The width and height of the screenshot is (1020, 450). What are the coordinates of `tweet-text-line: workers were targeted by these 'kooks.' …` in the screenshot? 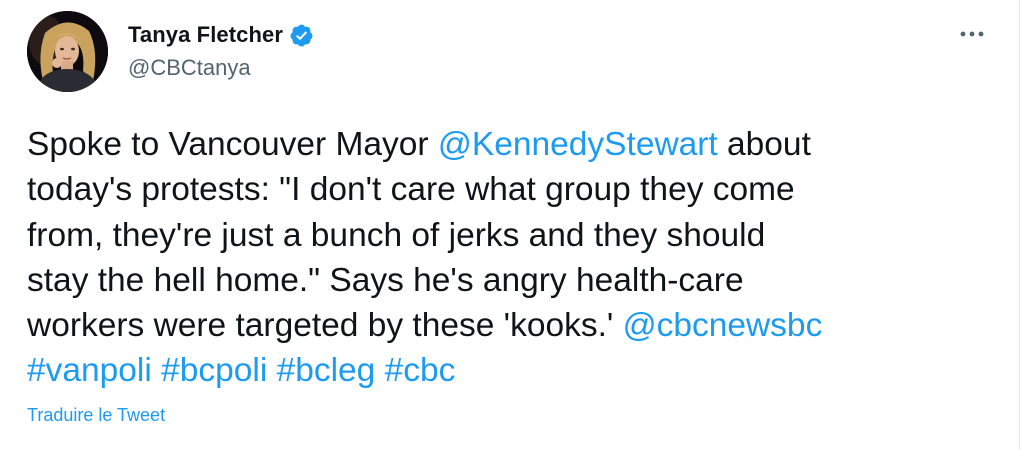 It's located at (507, 325).